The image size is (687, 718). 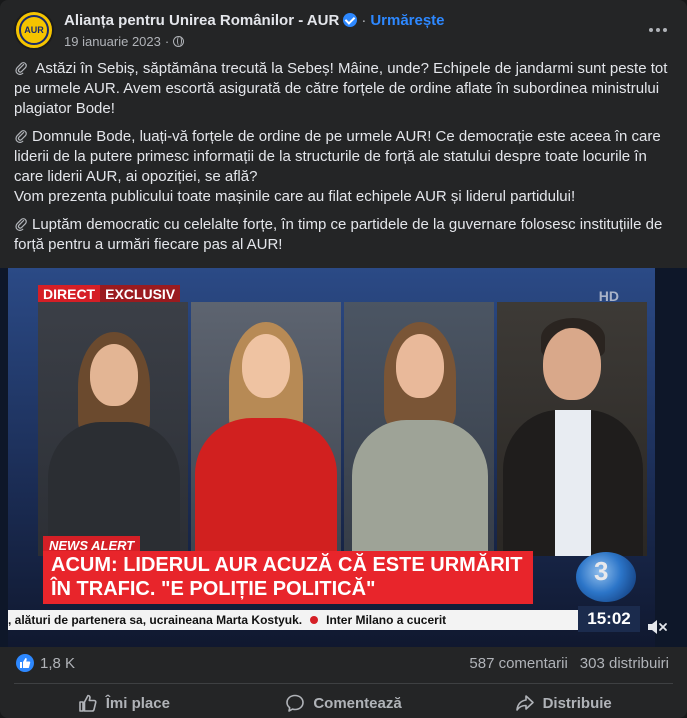 What do you see at coordinates (601, 571) in the screenshot?
I see `channel-logo-text: 3` at bounding box center [601, 571].